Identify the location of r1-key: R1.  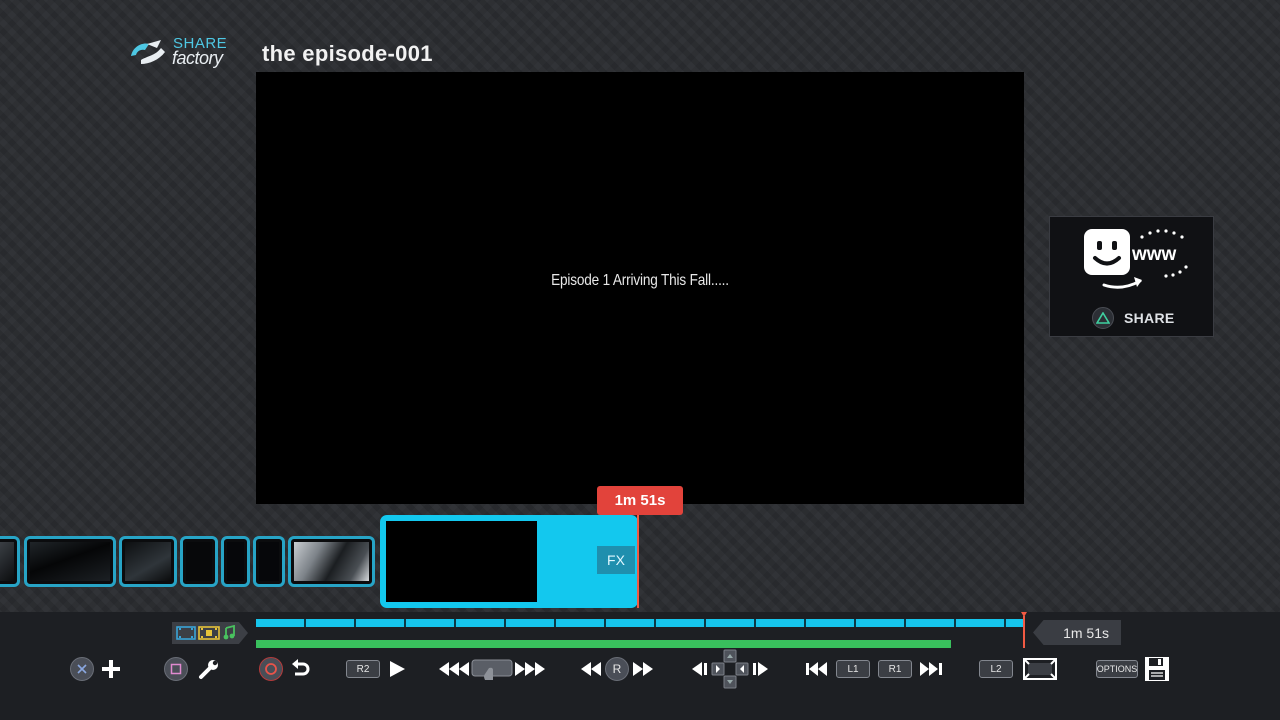
(895, 669).